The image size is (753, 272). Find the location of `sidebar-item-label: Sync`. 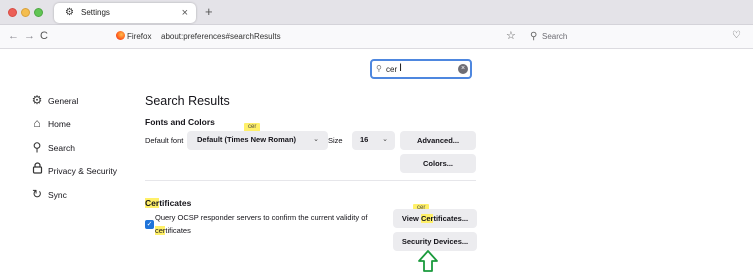

sidebar-item-label: Sync is located at coordinates (57, 195).